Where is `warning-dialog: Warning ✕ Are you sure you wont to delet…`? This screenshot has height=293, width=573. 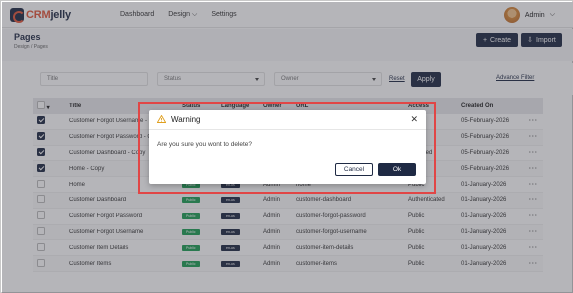 warning-dialog: Warning ✕ Are you sure you wont to delet… is located at coordinates (287, 147).